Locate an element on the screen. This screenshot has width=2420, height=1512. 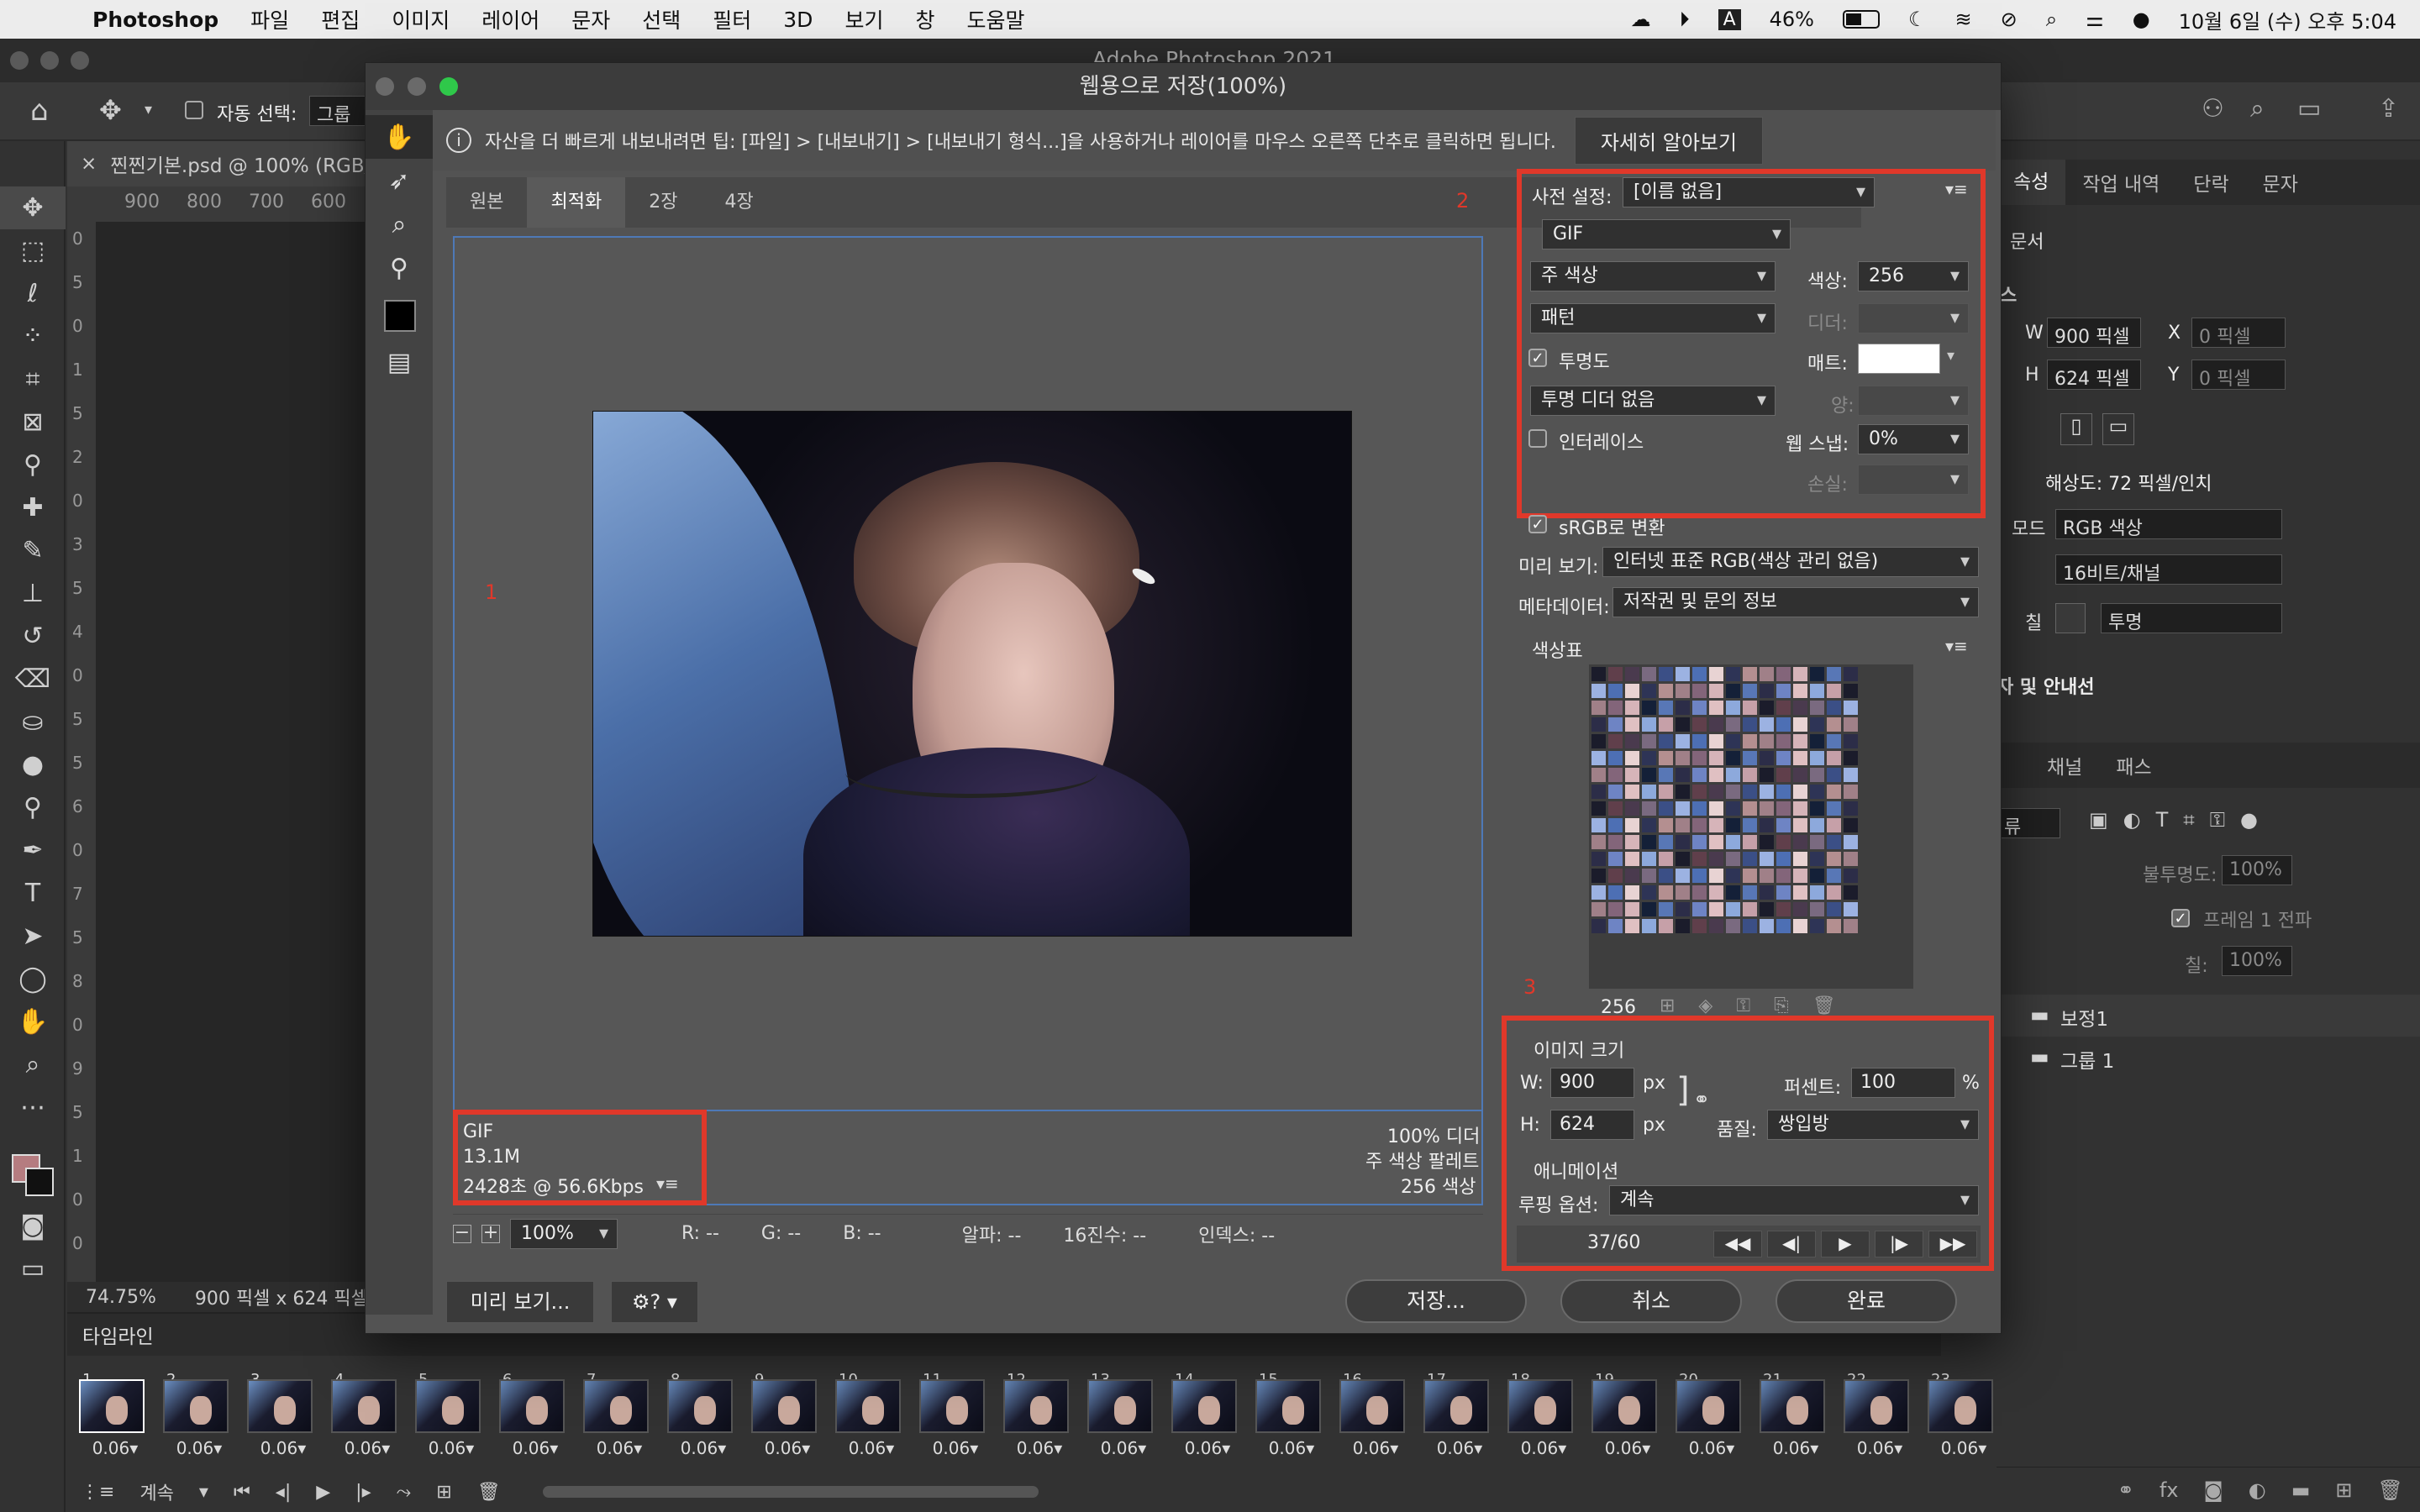
matte-swatch is located at coordinates (1899, 359).